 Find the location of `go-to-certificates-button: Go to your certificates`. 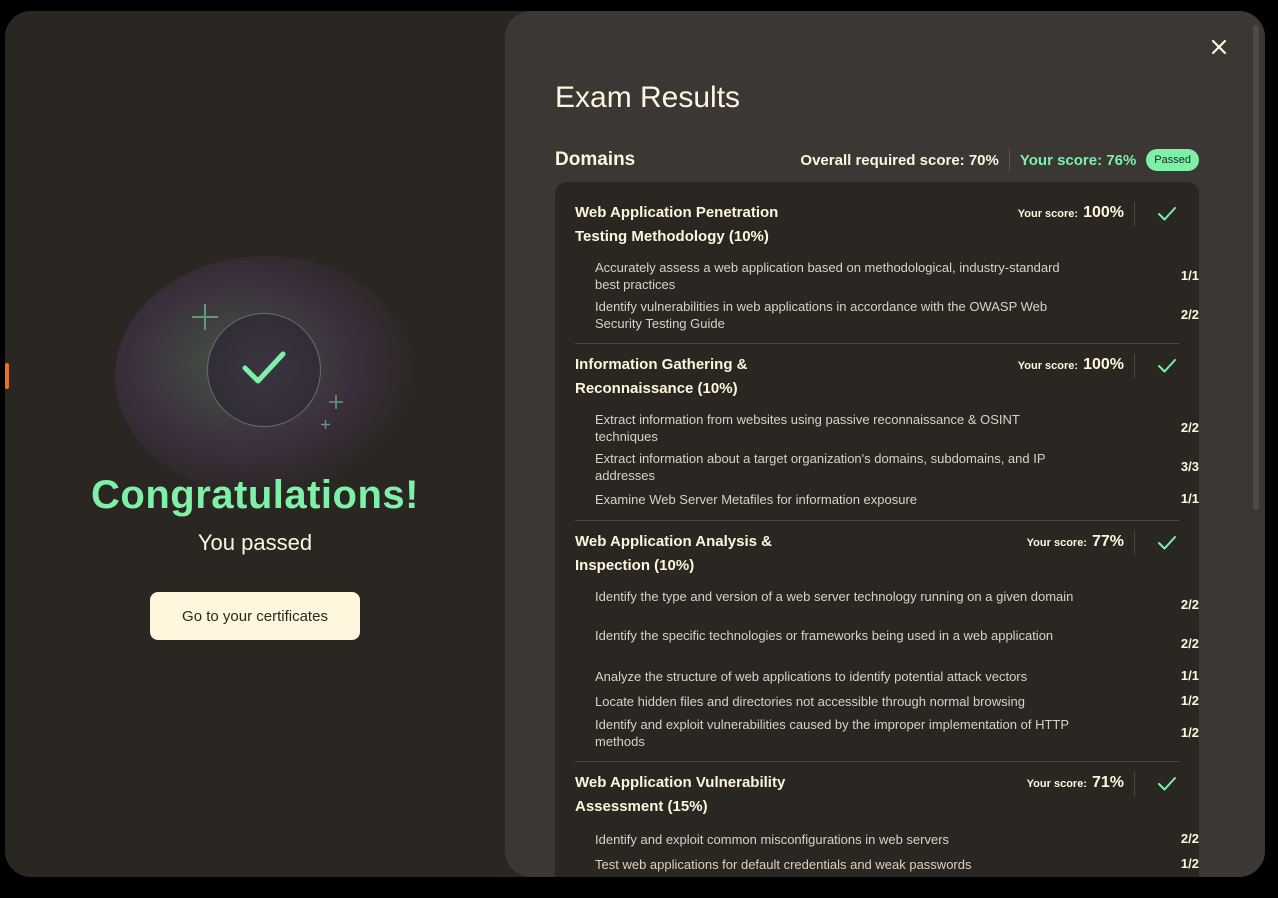

go-to-certificates-button: Go to your certificates is located at coordinates (255, 616).